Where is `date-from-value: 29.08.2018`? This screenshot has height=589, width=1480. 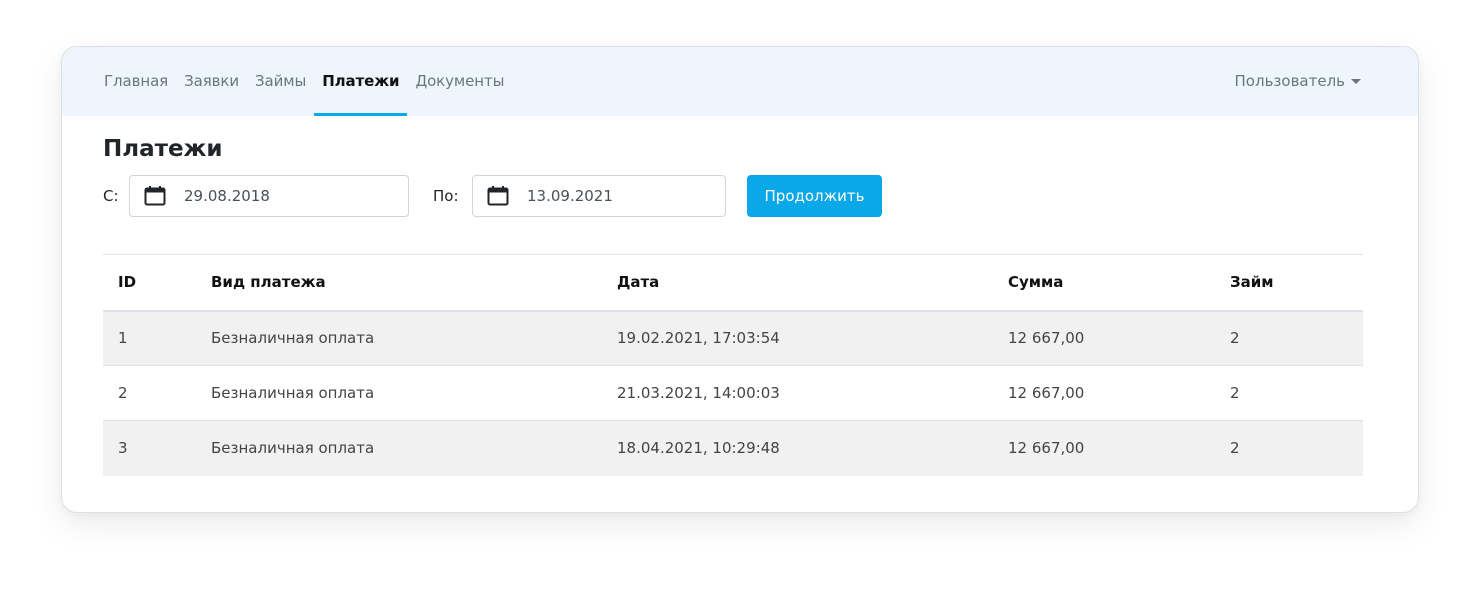 date-from-value: 29.08.2018 is located at coordinates (227, 196).